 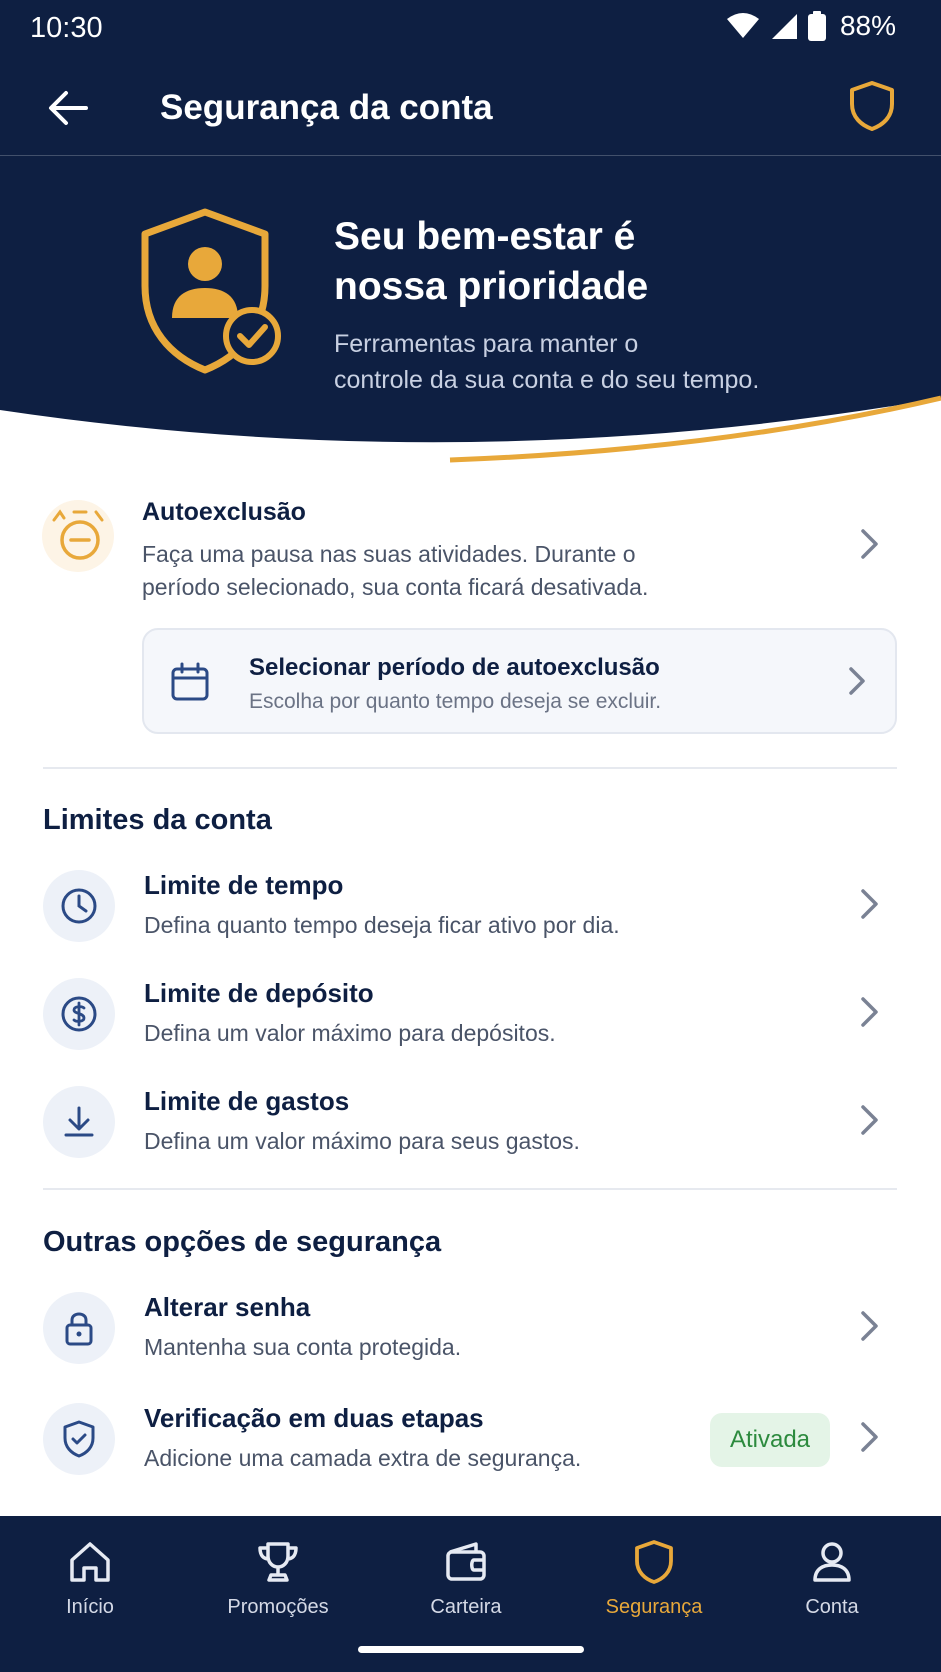 I want to click on two-step-desc: Adicione uma camada extra de segurança., so click(x=363, y=1458).